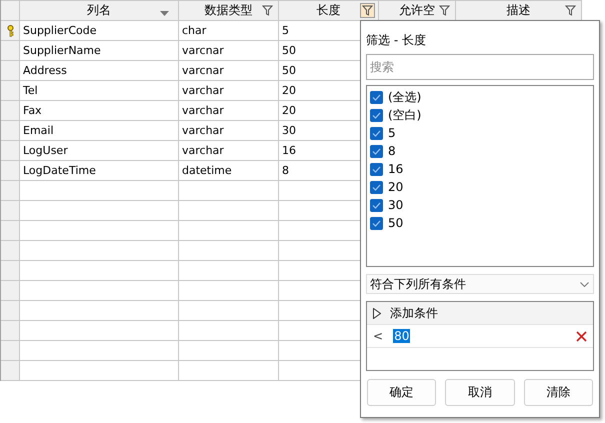 Image resolution: width=605 pixels, height=423 pixels. Describe the element at coordinates (558, 392) in the screenshot. I see `popup-button: 清除` at that location.